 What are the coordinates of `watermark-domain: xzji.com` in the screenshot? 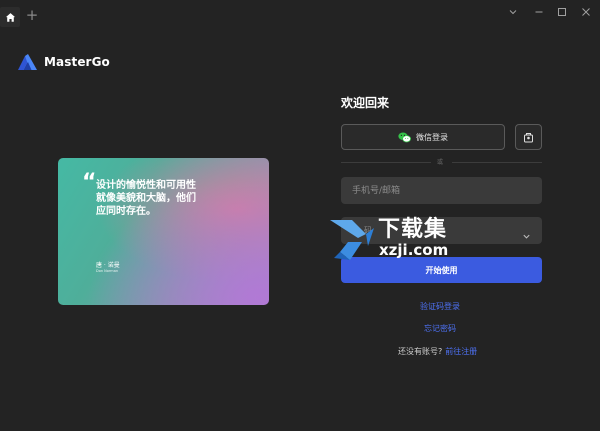 It's located at (414, 250).